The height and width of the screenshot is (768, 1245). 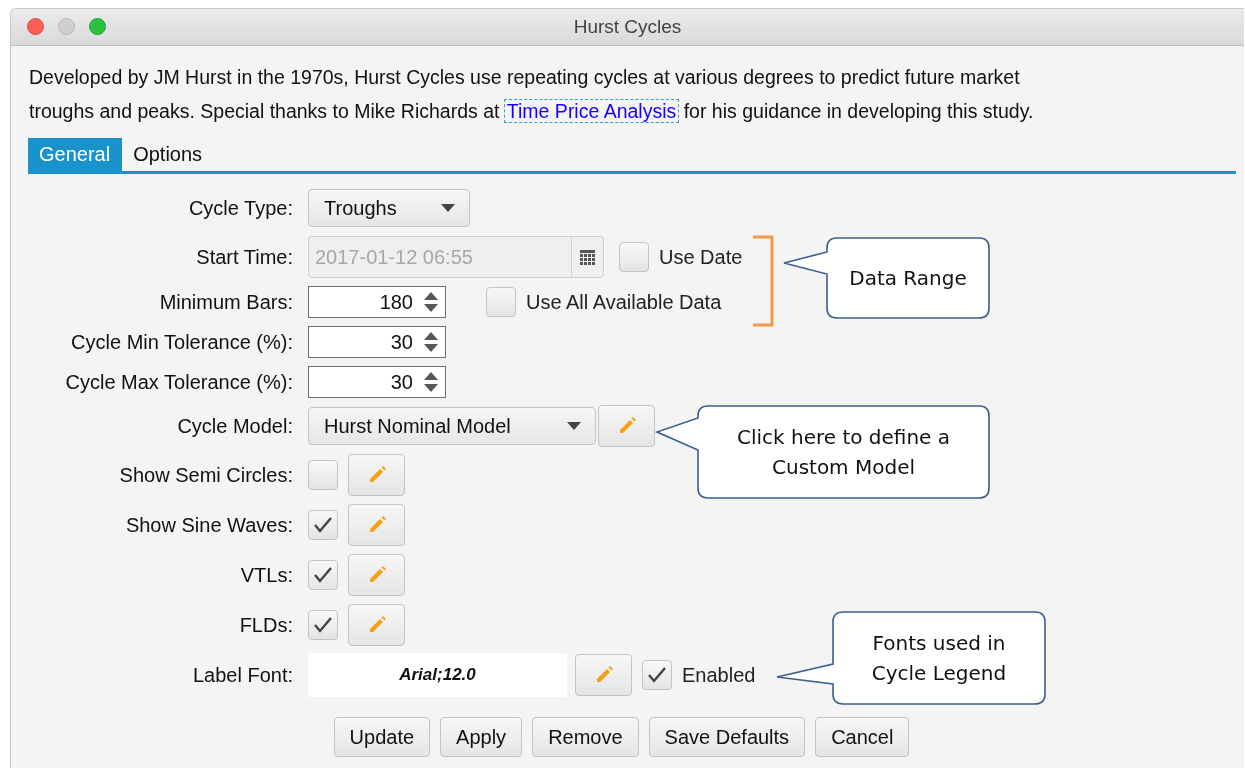 I want to click on dropdown: Troughs, so click(x=389, y=208).